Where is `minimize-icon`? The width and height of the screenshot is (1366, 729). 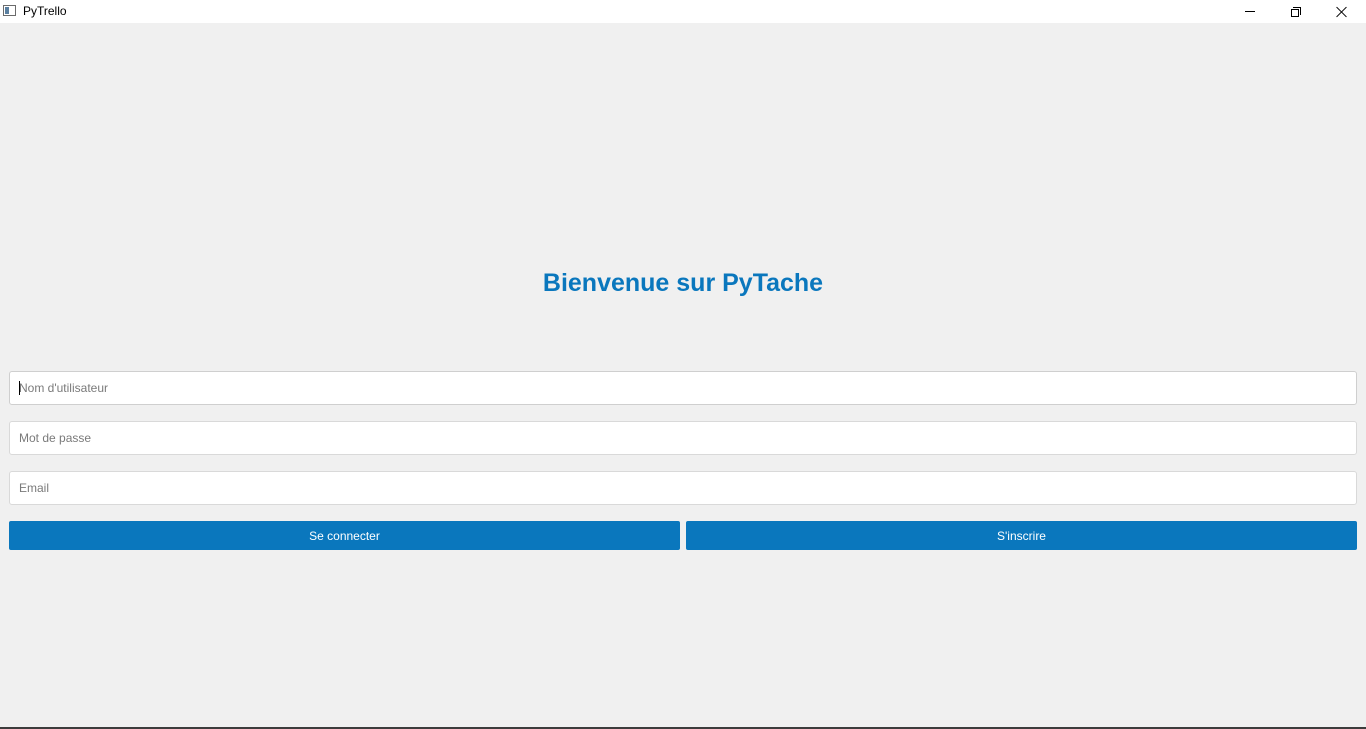
minimize-icon is located at coordinates (1250, 11).